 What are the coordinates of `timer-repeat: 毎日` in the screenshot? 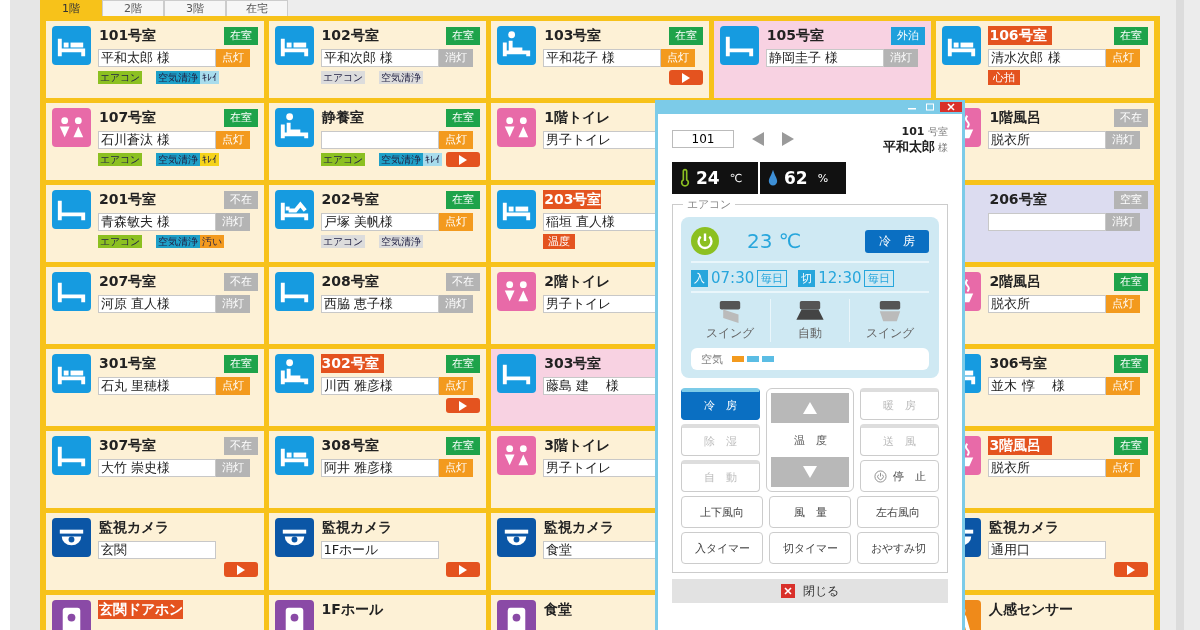 It's located at (879, 278).